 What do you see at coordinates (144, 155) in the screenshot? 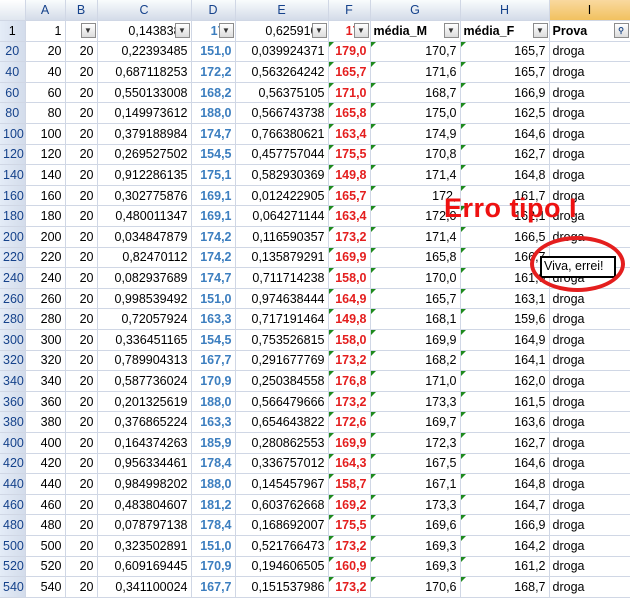
I see `cell-c: 0,269527502` at bounding box center [144, 155].